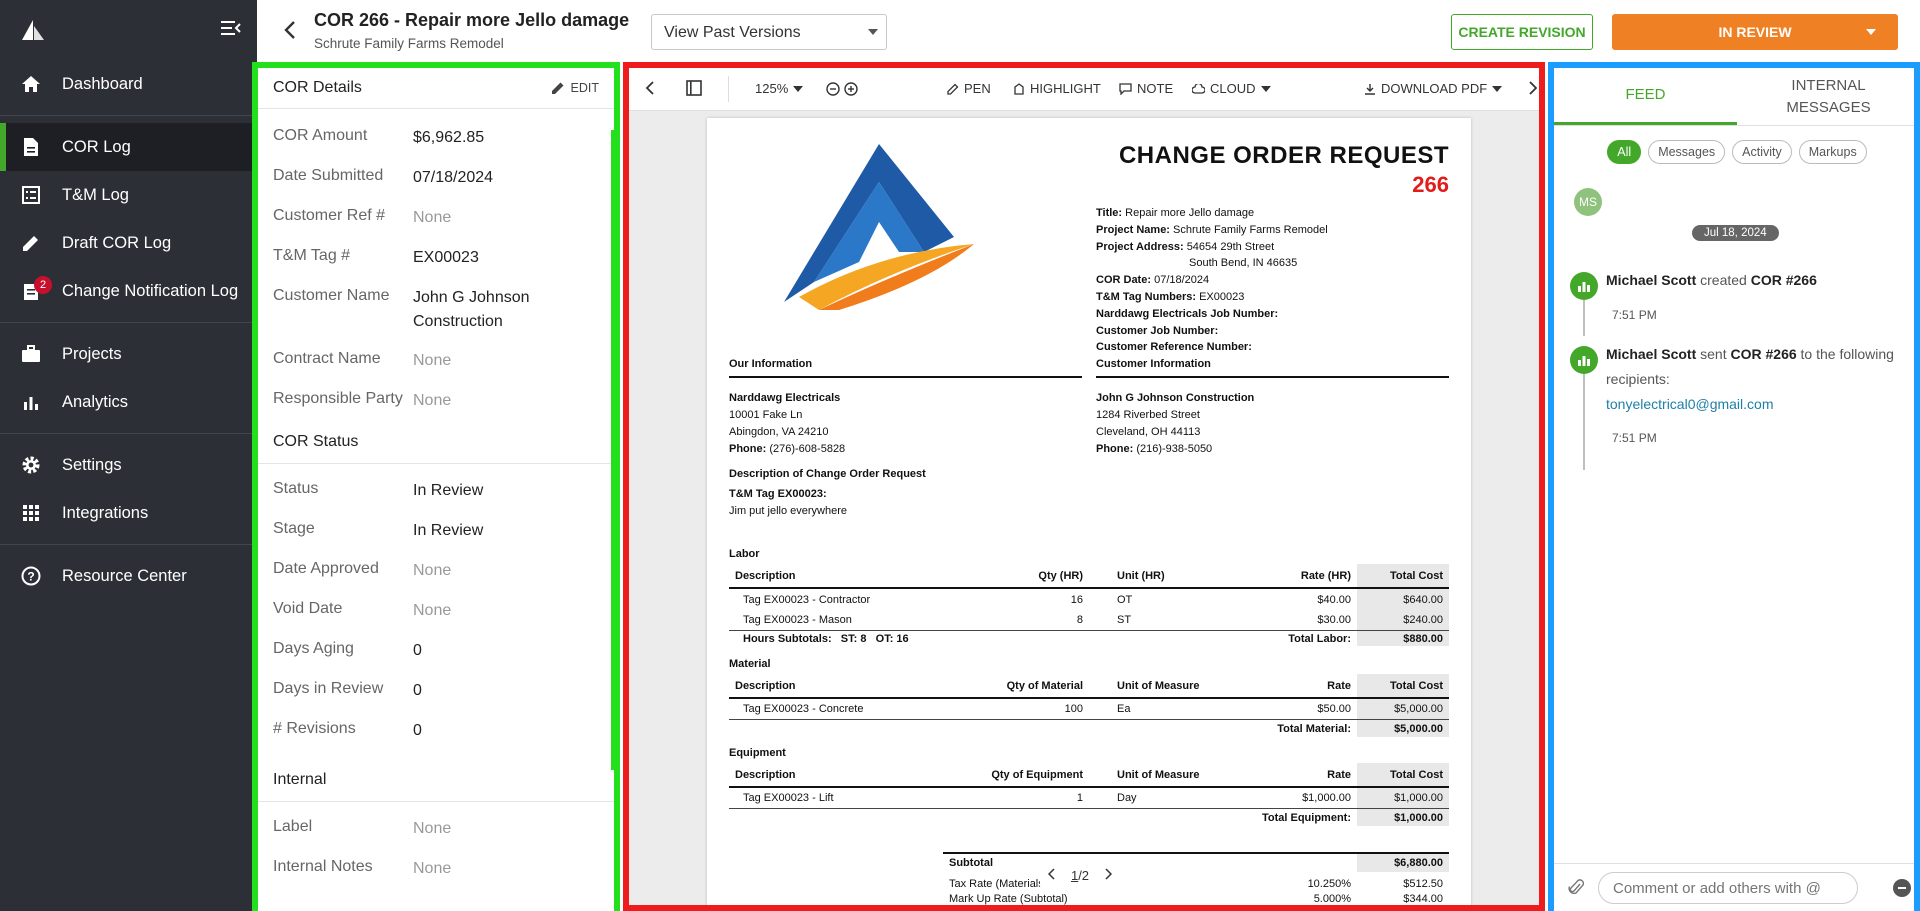 Image resolution: width=1920 pixels, height=911 pixels. Describe the element at coordinates (96, 146) in the screenshot. I see `sidebar-item-label: COR Log` at that location.